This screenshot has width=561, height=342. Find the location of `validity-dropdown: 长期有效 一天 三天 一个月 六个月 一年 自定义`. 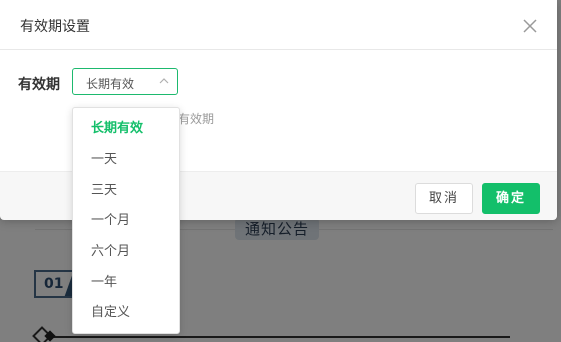

validity-dropdown: 长期有效 一天 三天 一个月 六个月 一年 自定义 is located at coordinates (126, 220).